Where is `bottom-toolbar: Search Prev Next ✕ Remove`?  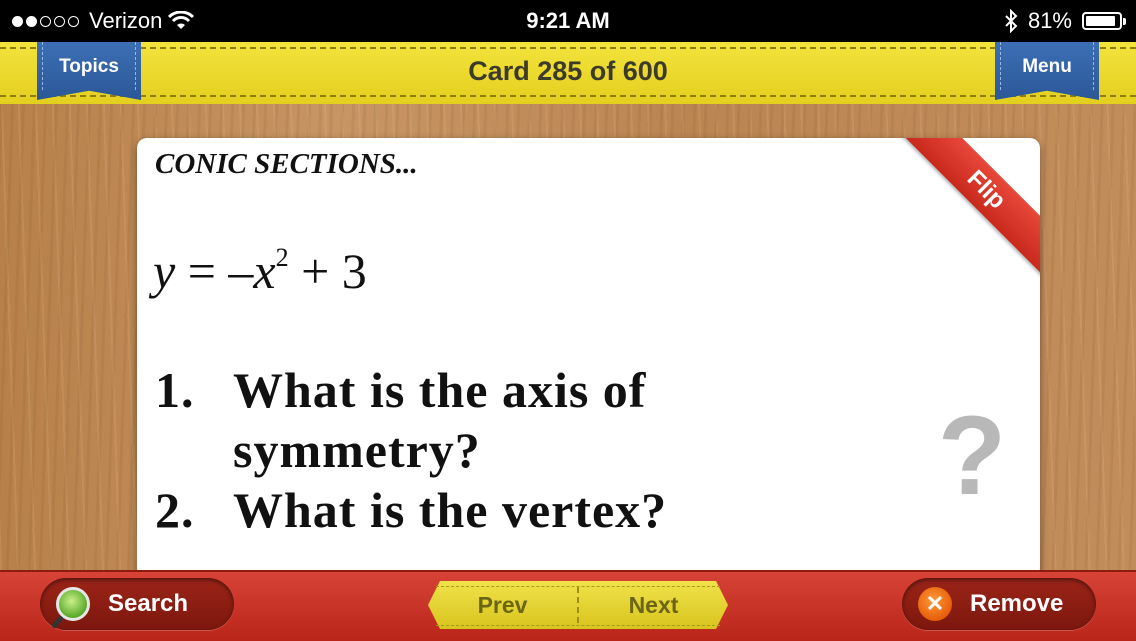
bottom-toolbar: Search Prev Next ✕ Remove is located at coordinates (568, 605).